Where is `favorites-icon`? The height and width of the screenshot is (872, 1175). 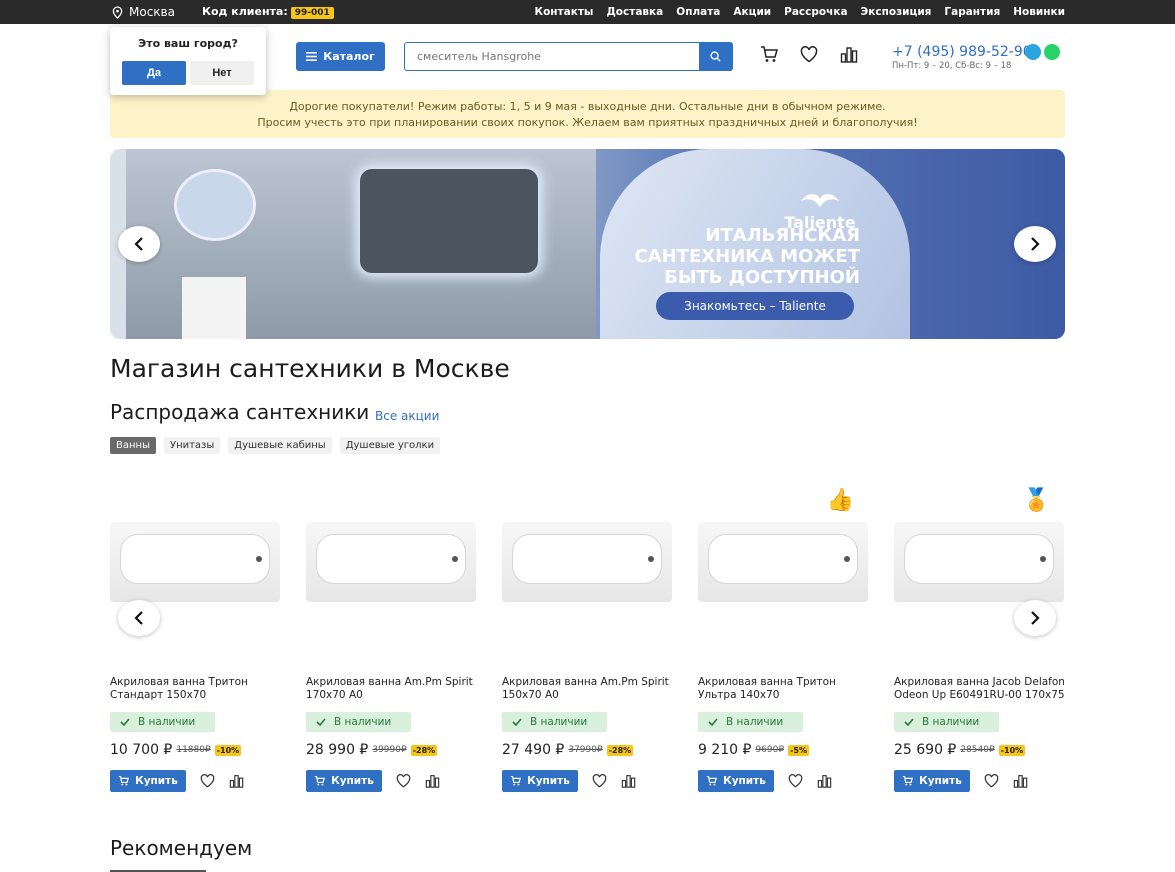
favorites-icon is located at coordinates (809, 54).